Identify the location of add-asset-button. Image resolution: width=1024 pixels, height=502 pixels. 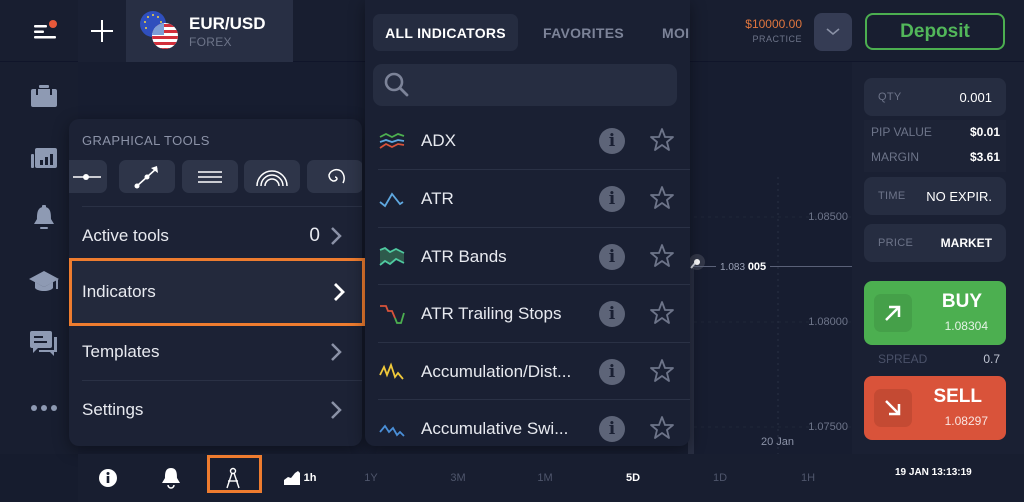
(102, 31).